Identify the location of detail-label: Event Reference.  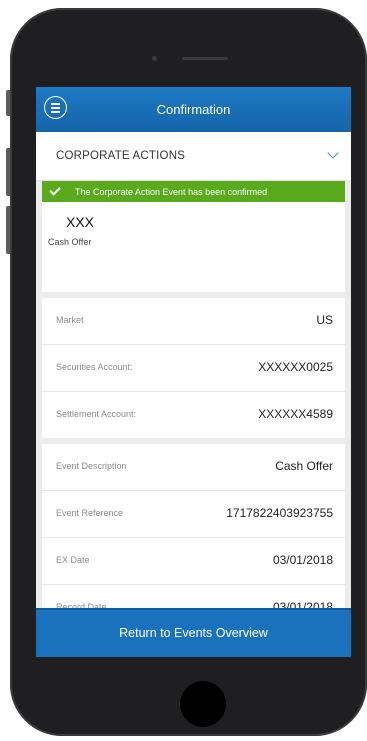
(90, 513).